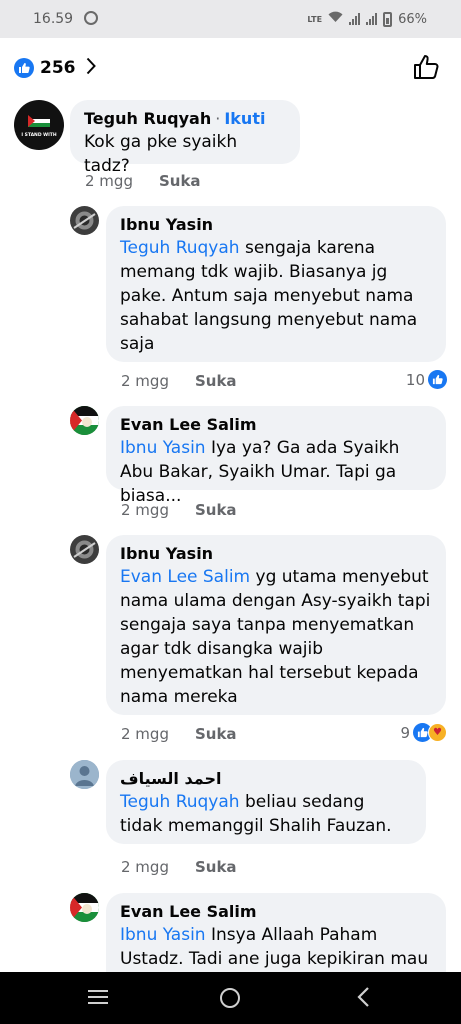 The width and height of the screenshot is (461, 1024). What do you see at coordinates (426, 379) in the screenshot?
I see `comment-reactions: 10` at bounding box center [426, 379].